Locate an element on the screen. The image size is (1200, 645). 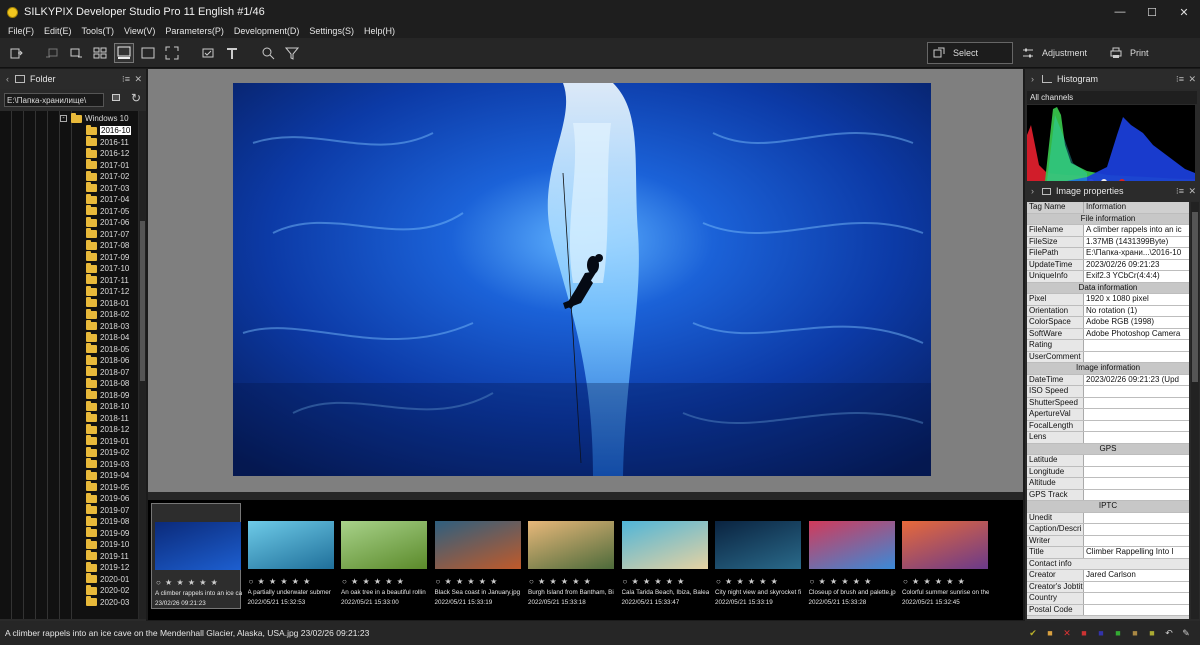
properties-menu-icon: ⁝≡ is located at coordinates (1180, 191).